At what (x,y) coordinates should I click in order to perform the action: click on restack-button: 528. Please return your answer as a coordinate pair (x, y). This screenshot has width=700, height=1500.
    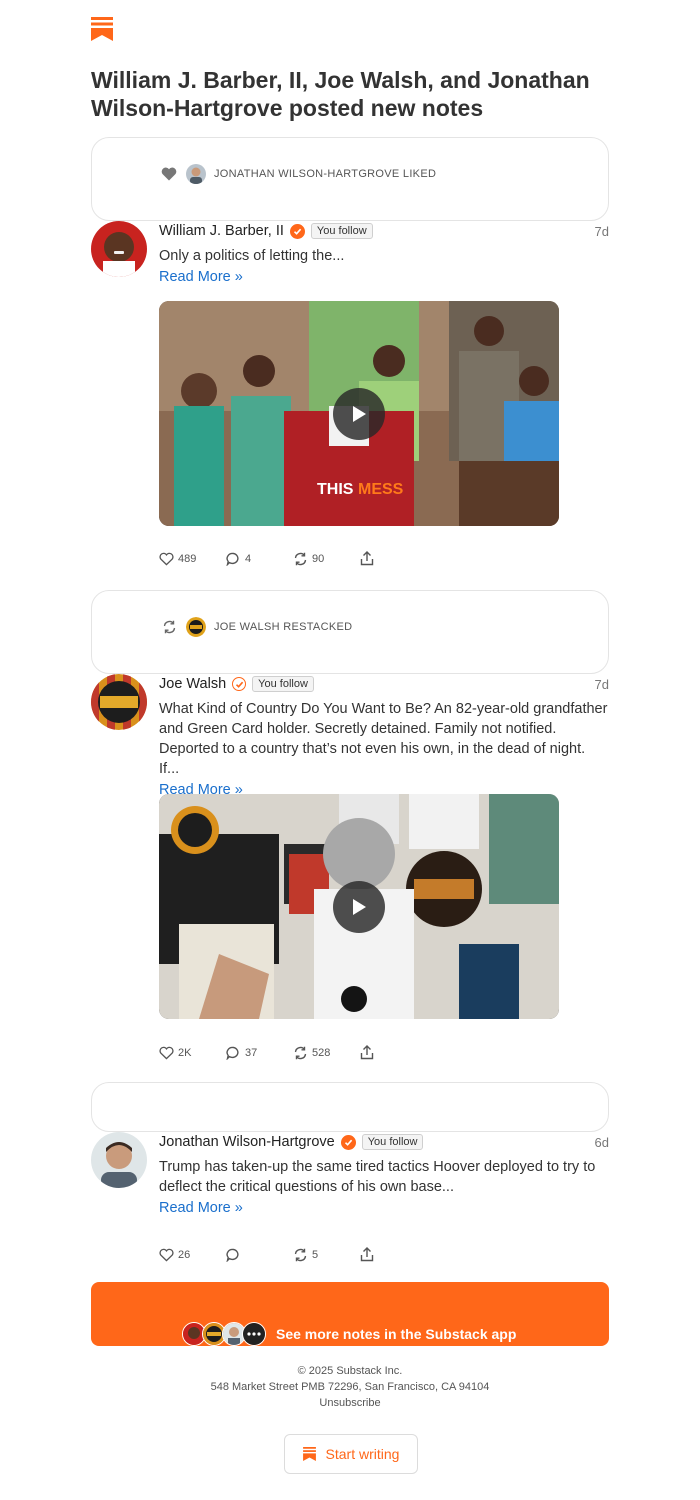
    Looking at the image, I should click on (326, 1053).